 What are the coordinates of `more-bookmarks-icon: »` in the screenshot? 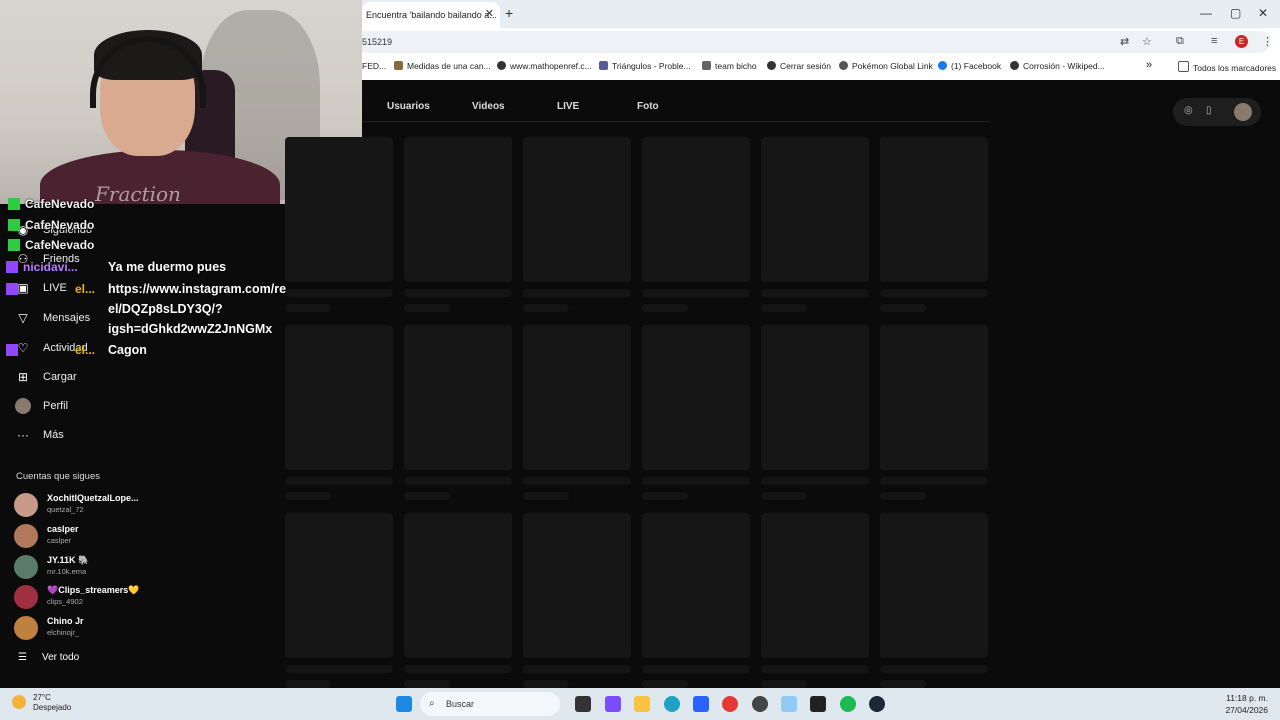 It's located at (1149, 65).